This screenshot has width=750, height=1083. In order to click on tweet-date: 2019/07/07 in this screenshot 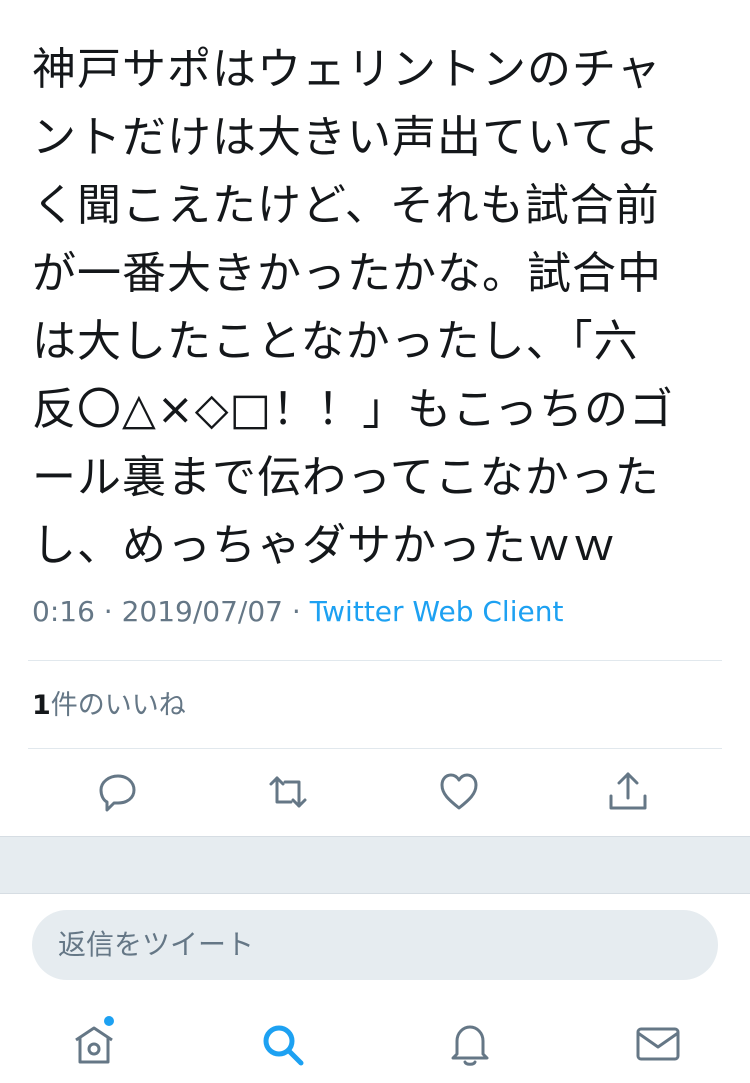, I will do `click(202, 611)`.